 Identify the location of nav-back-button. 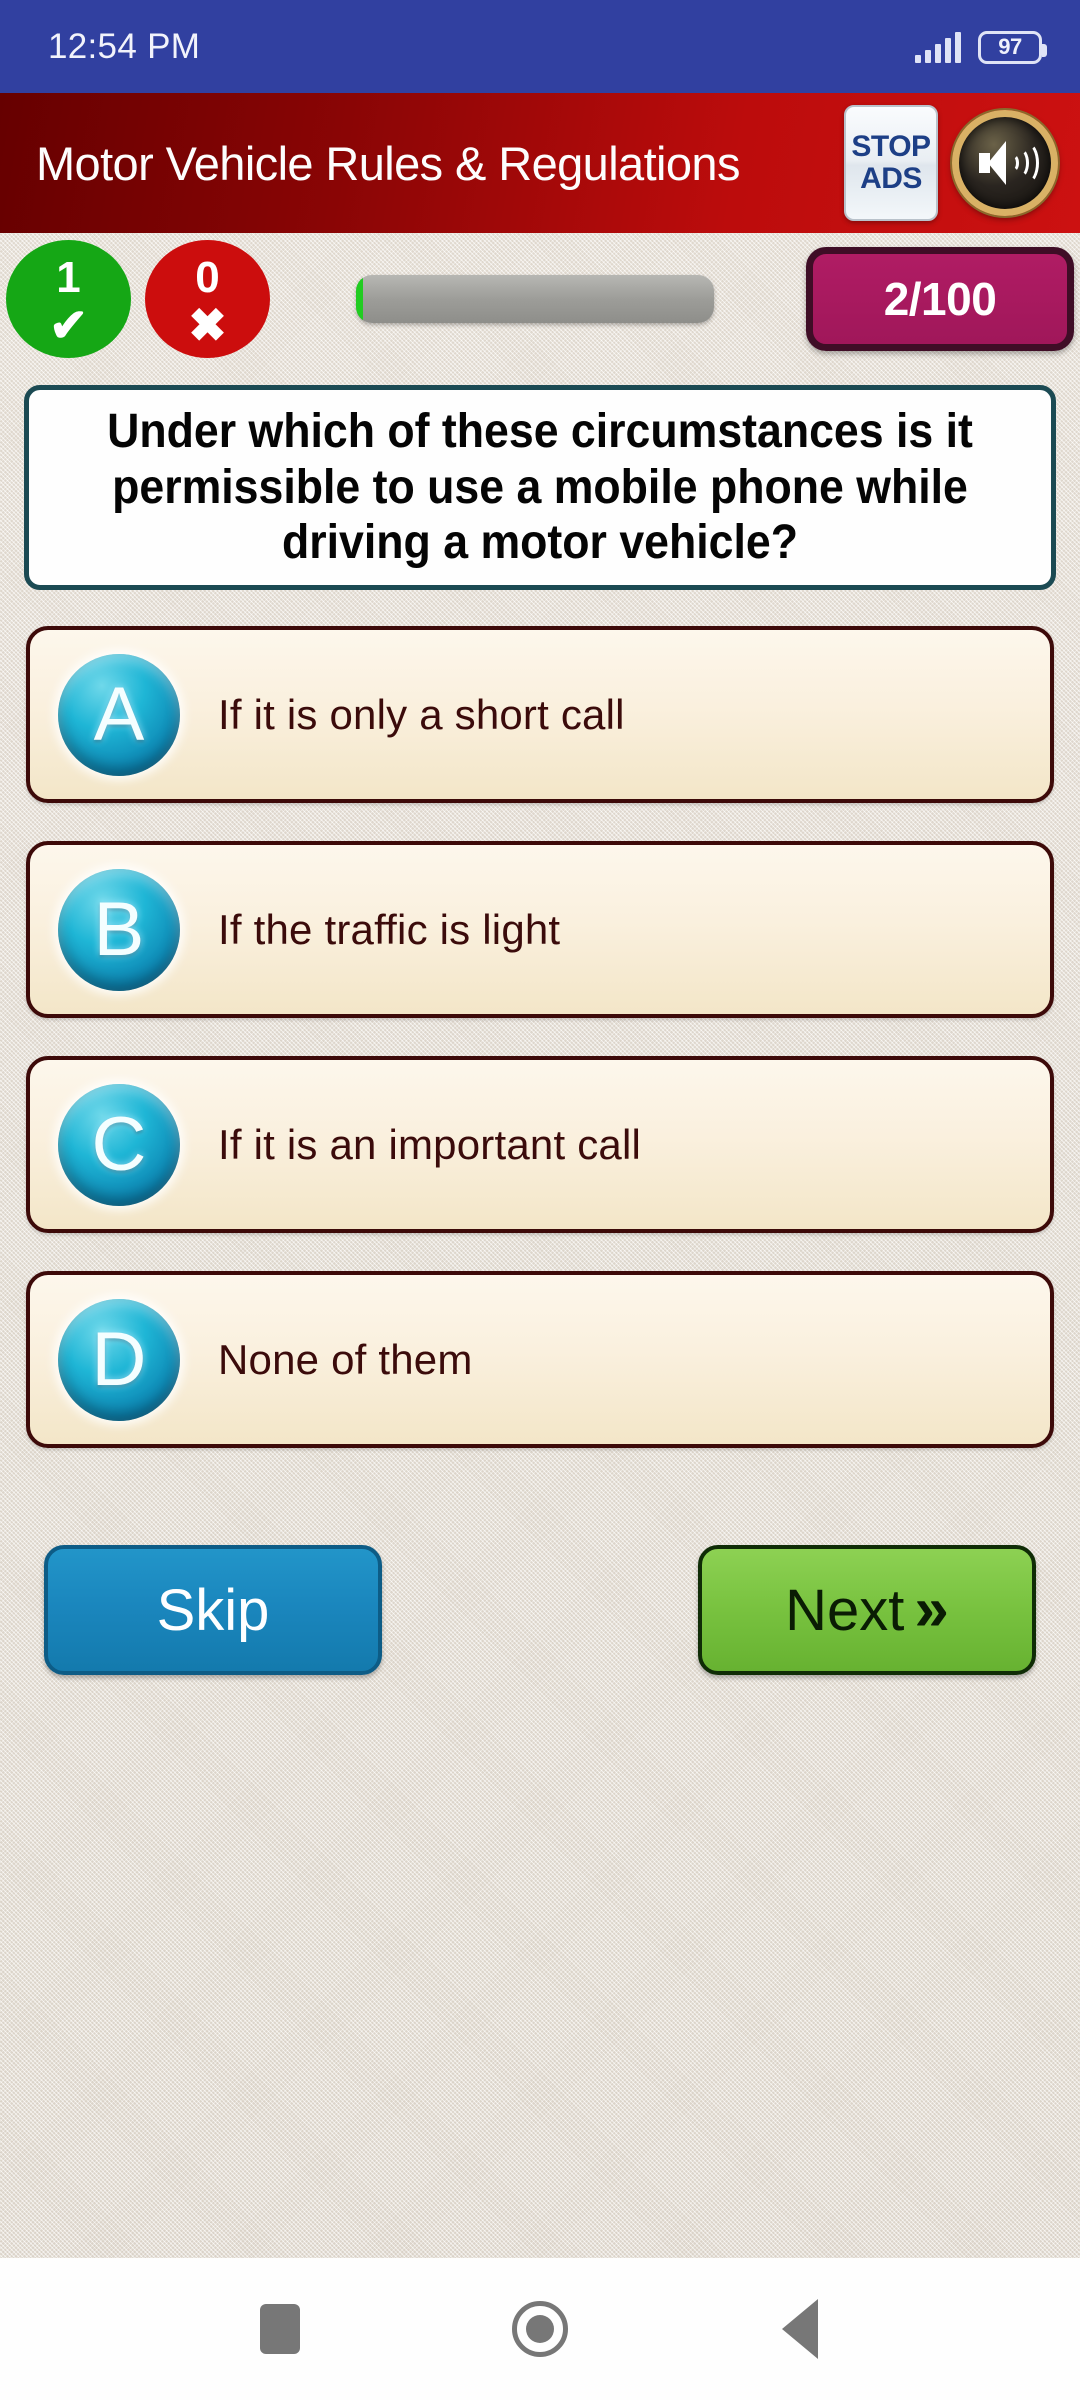
(800, 2329).